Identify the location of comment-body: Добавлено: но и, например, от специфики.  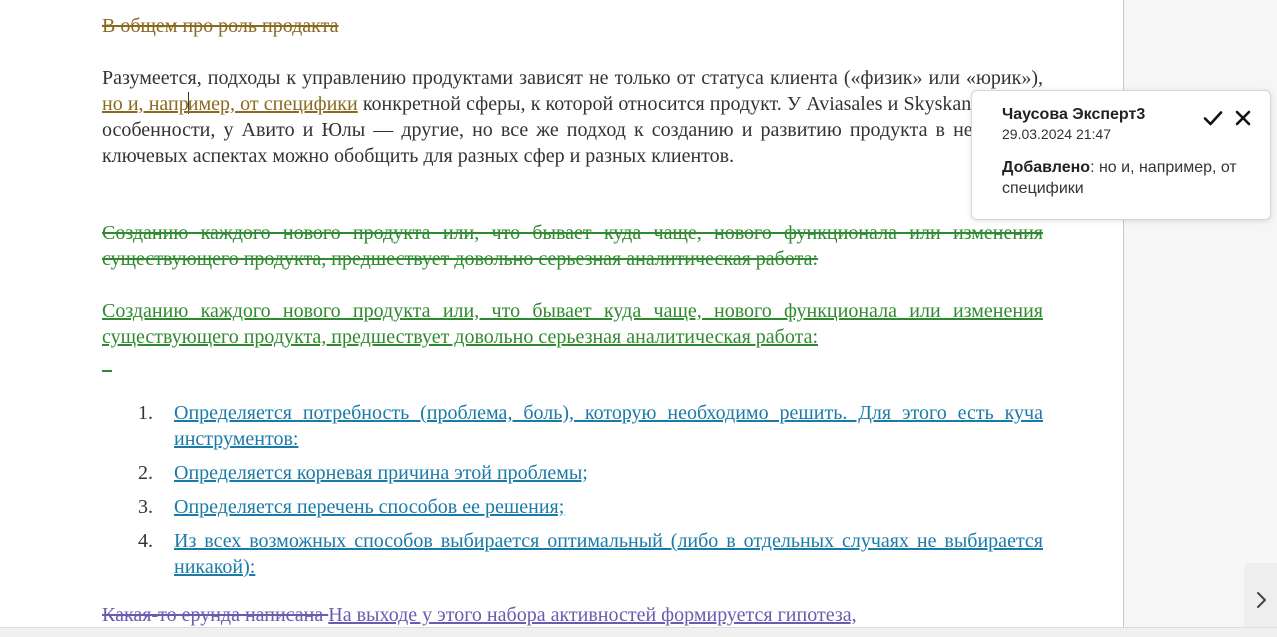
(1128, 178).